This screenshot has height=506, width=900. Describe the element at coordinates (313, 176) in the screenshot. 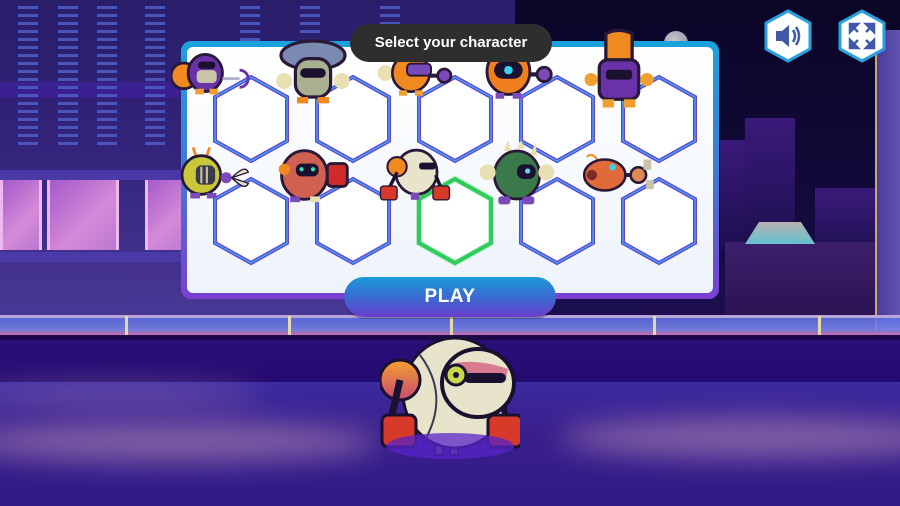

I see `red-boxer-robot` at that location.